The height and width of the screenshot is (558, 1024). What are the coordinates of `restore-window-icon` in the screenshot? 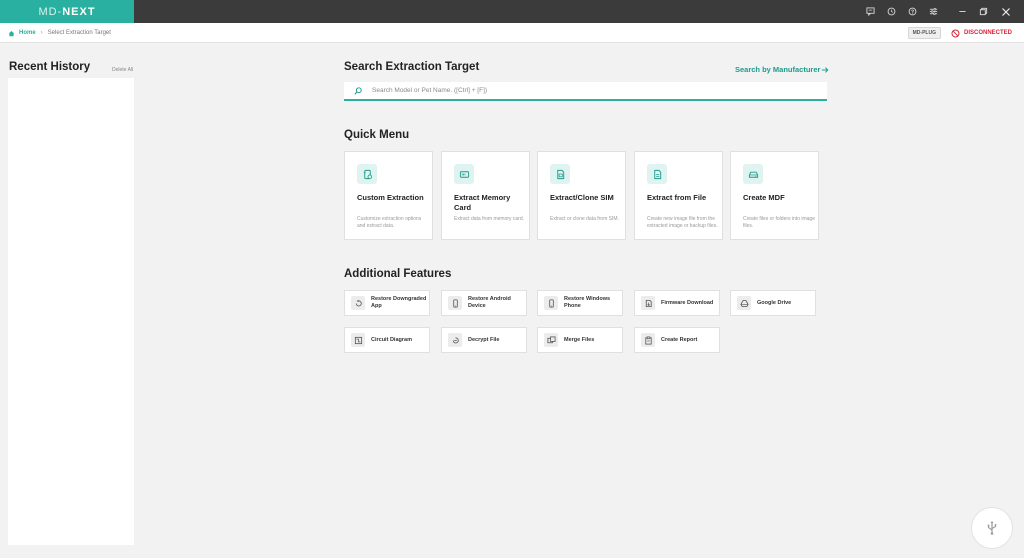 It's located at (983, 11).